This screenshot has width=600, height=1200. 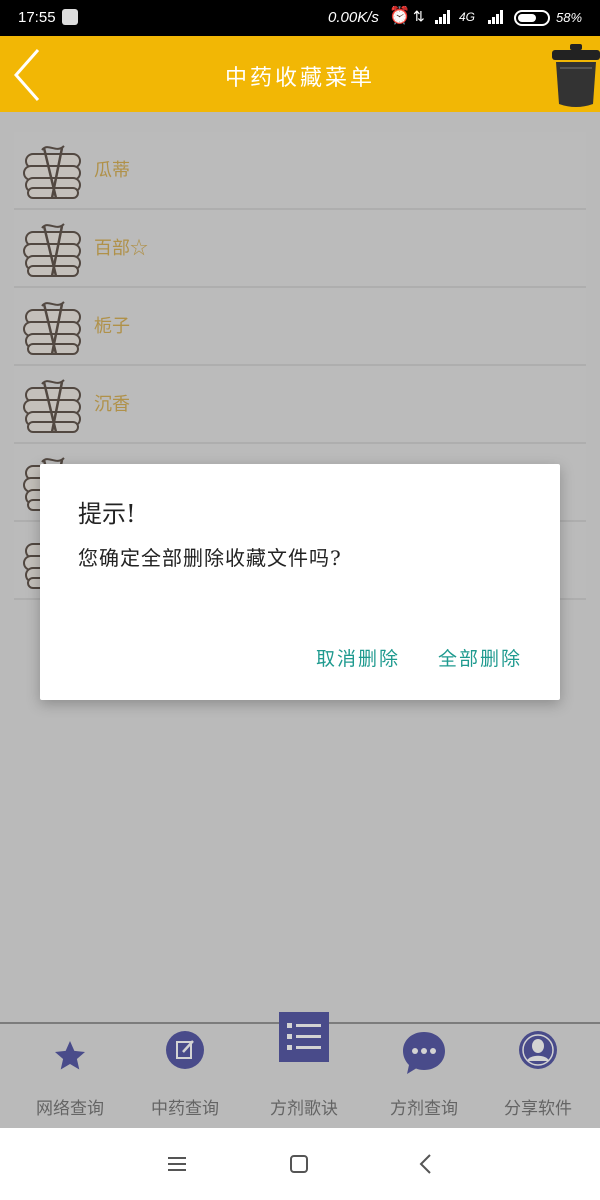 I want to click on status-time: 17:55, so click(x=37, y=17).